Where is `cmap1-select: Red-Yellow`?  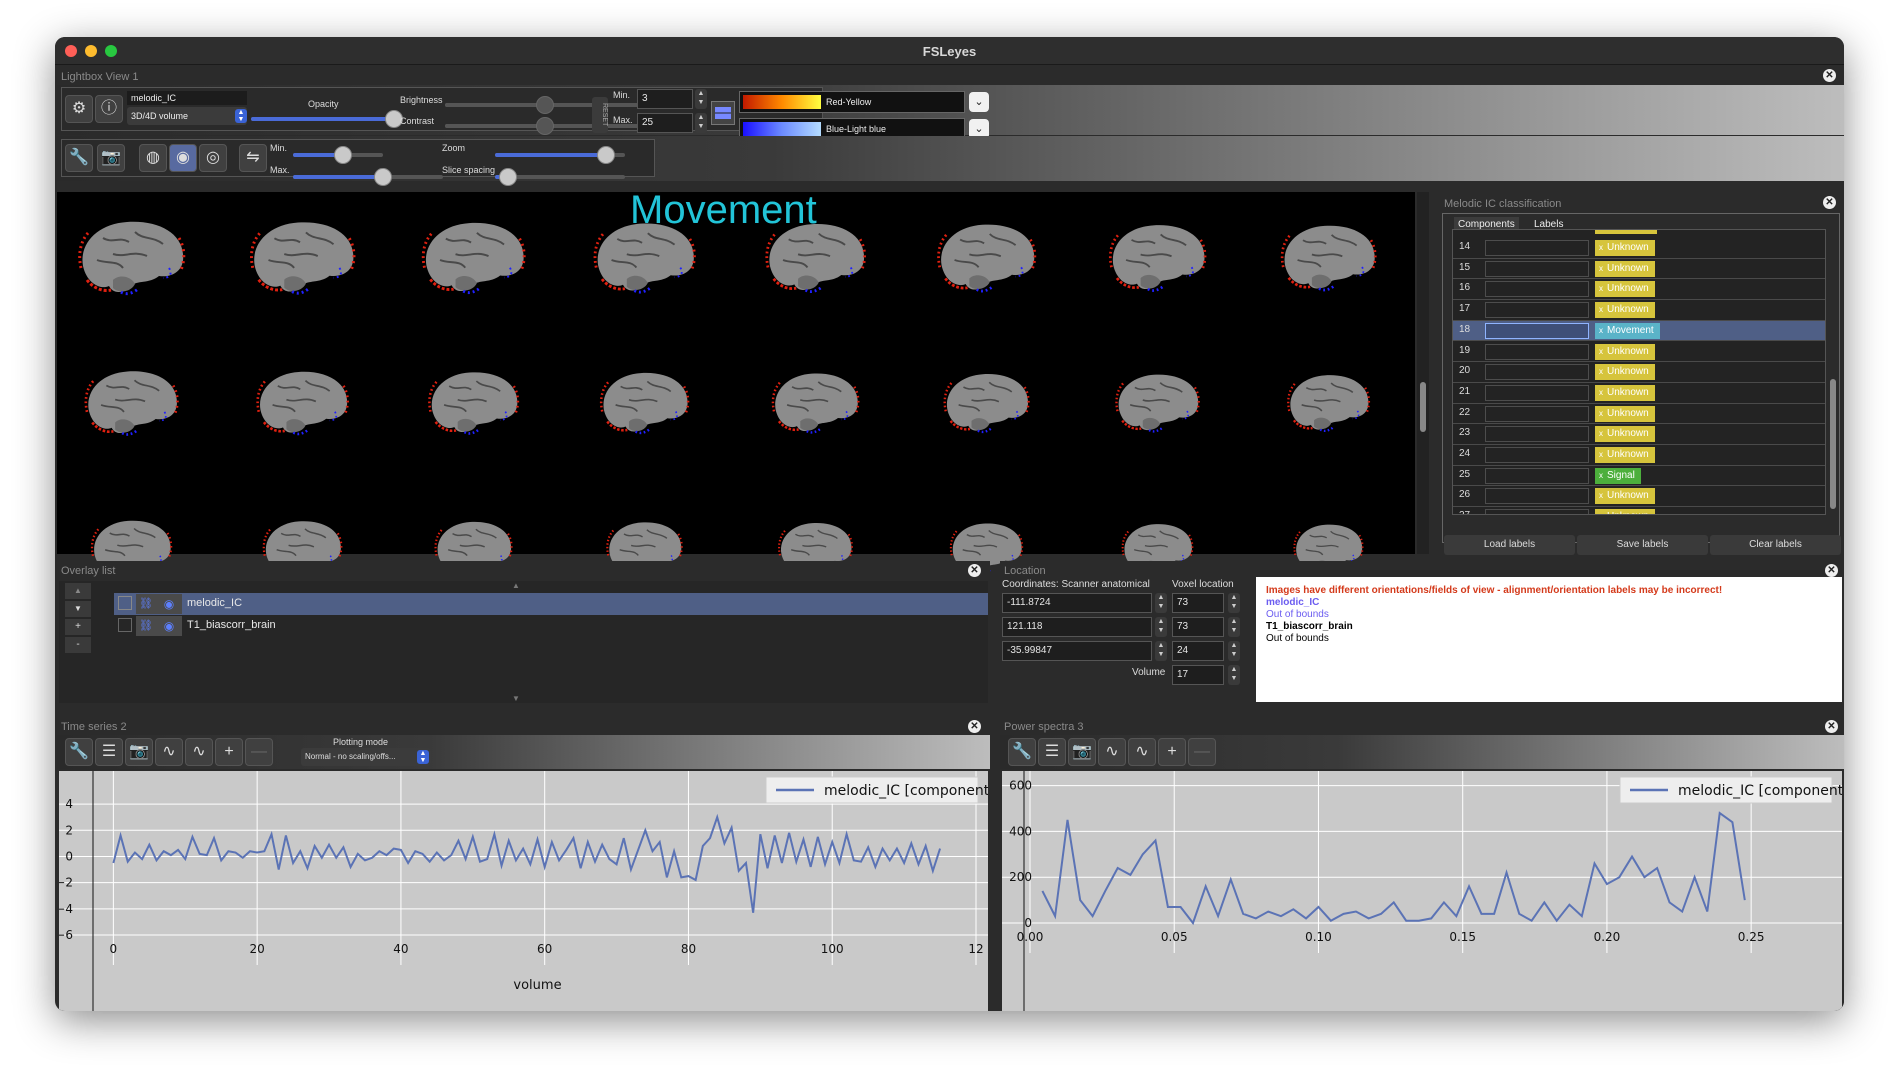
cmap1-select: Red-Yellow is located at coordinates (852, 102).